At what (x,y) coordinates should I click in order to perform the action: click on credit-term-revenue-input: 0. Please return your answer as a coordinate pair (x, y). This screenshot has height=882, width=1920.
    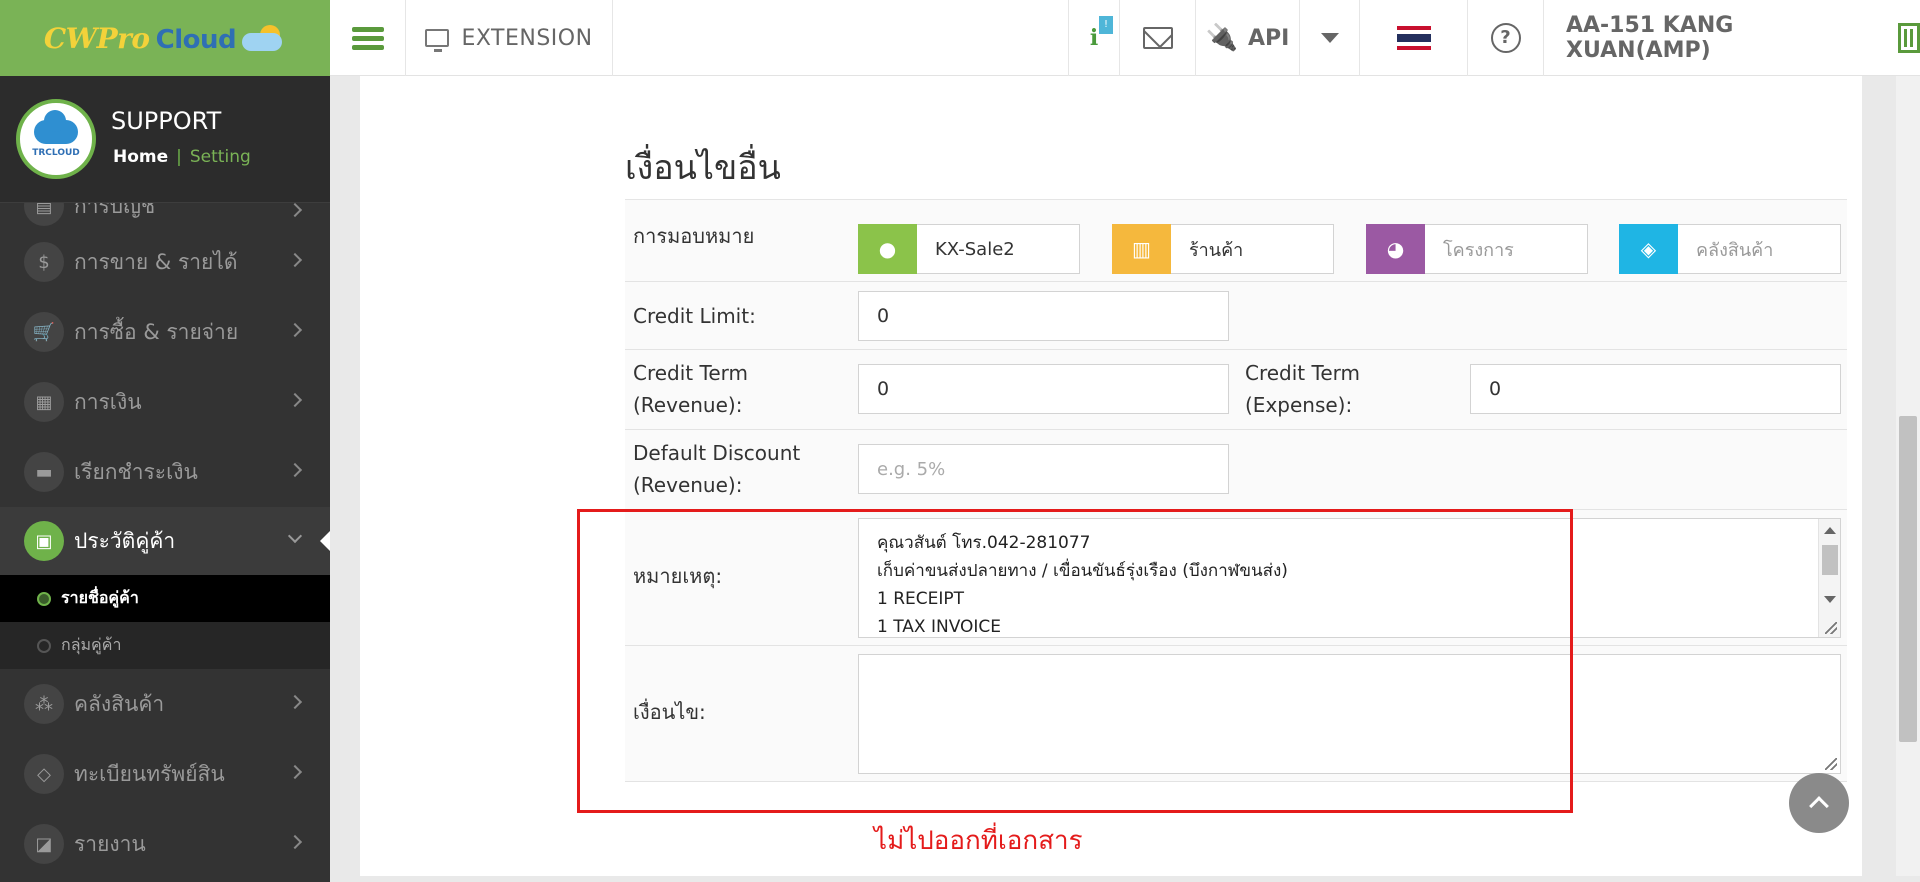
    Looking at the image, I should click on (1043, 389).